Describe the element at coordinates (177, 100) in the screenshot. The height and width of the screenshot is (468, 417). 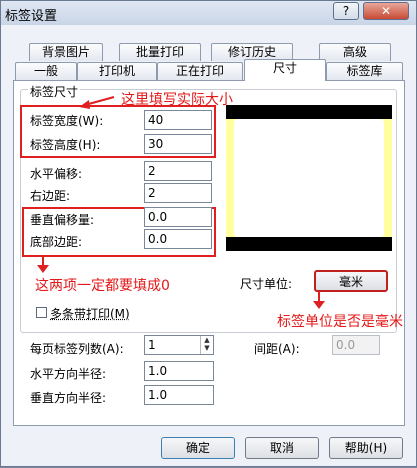
I see `annotation-fill-actual-size: 这里填写实际大小` at that location.